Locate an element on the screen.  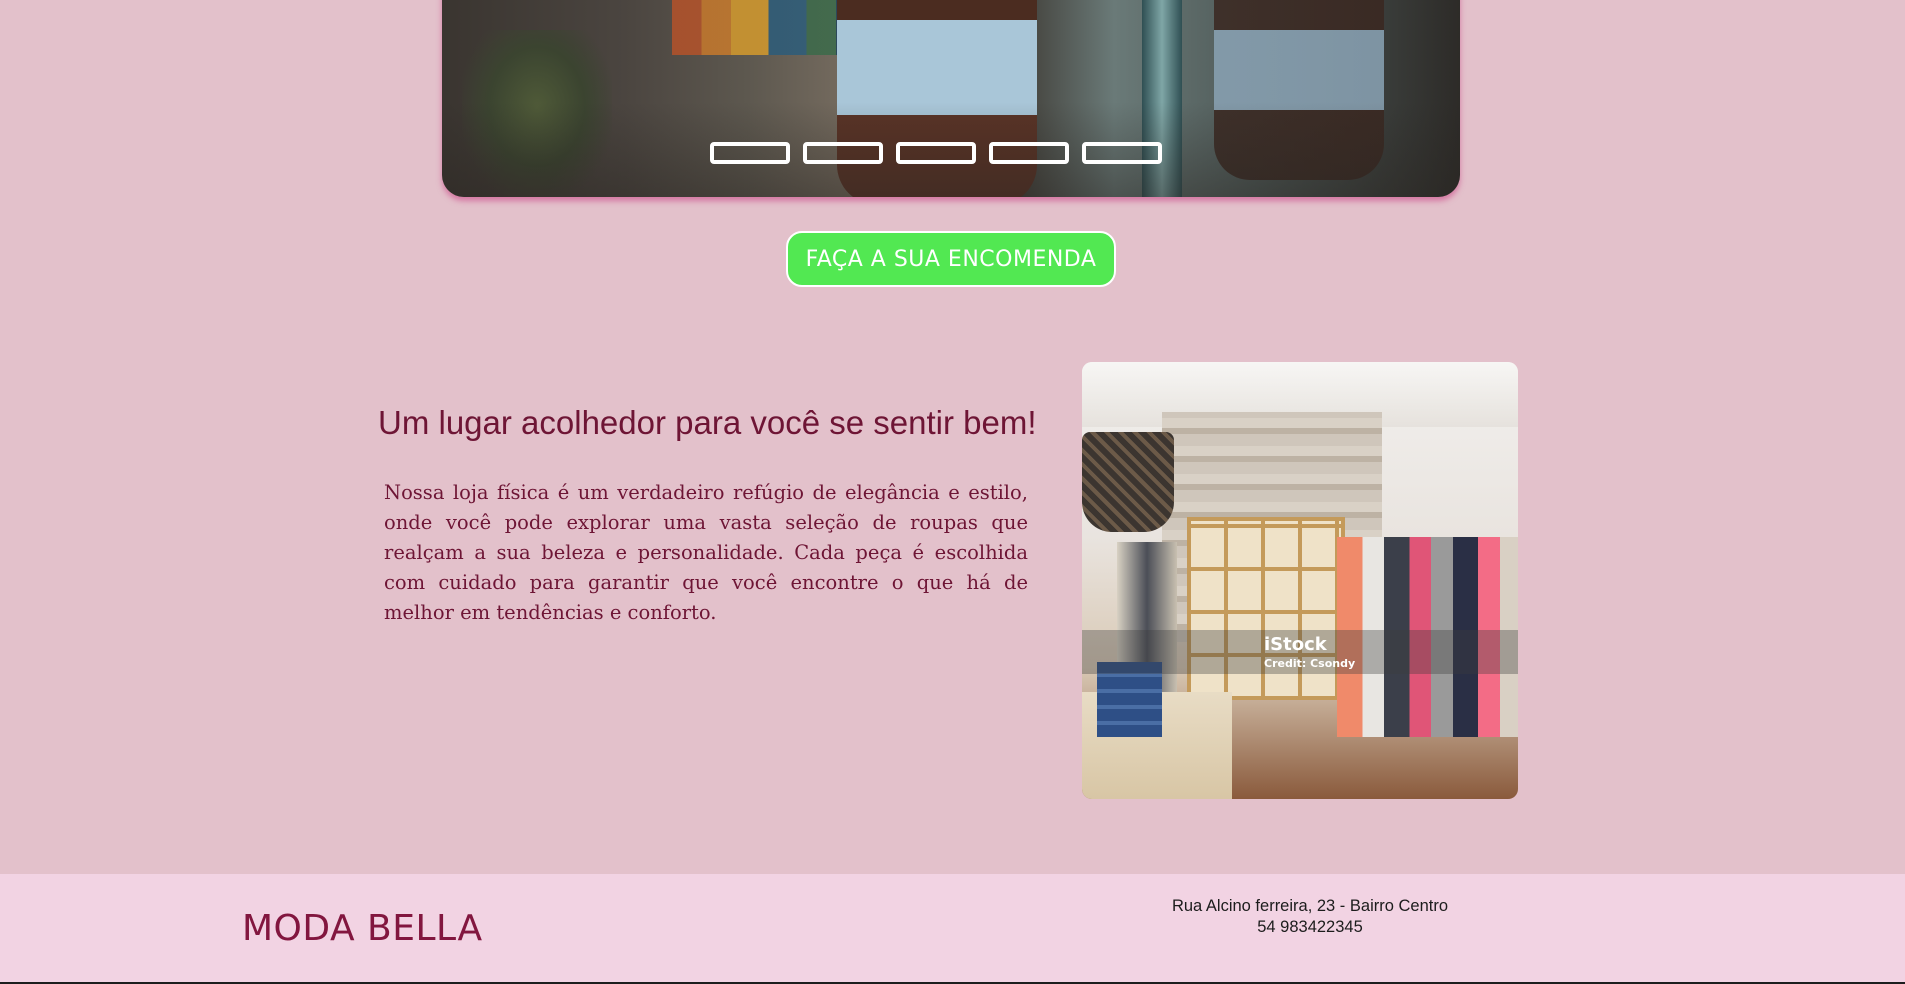
carousel-indicators is located at coordinates (936, 153).